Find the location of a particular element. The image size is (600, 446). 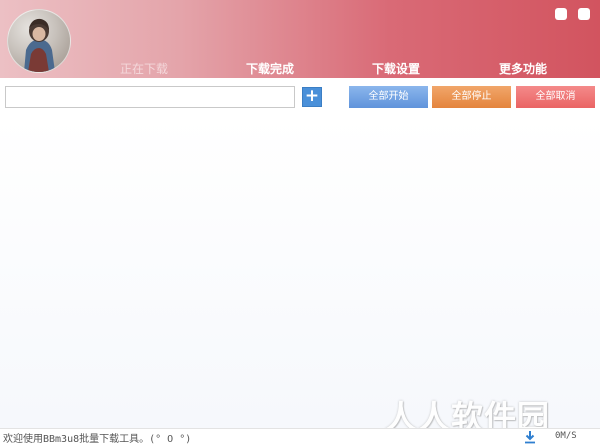

download-speed: 0M/S is located at coordinates (566, 436).